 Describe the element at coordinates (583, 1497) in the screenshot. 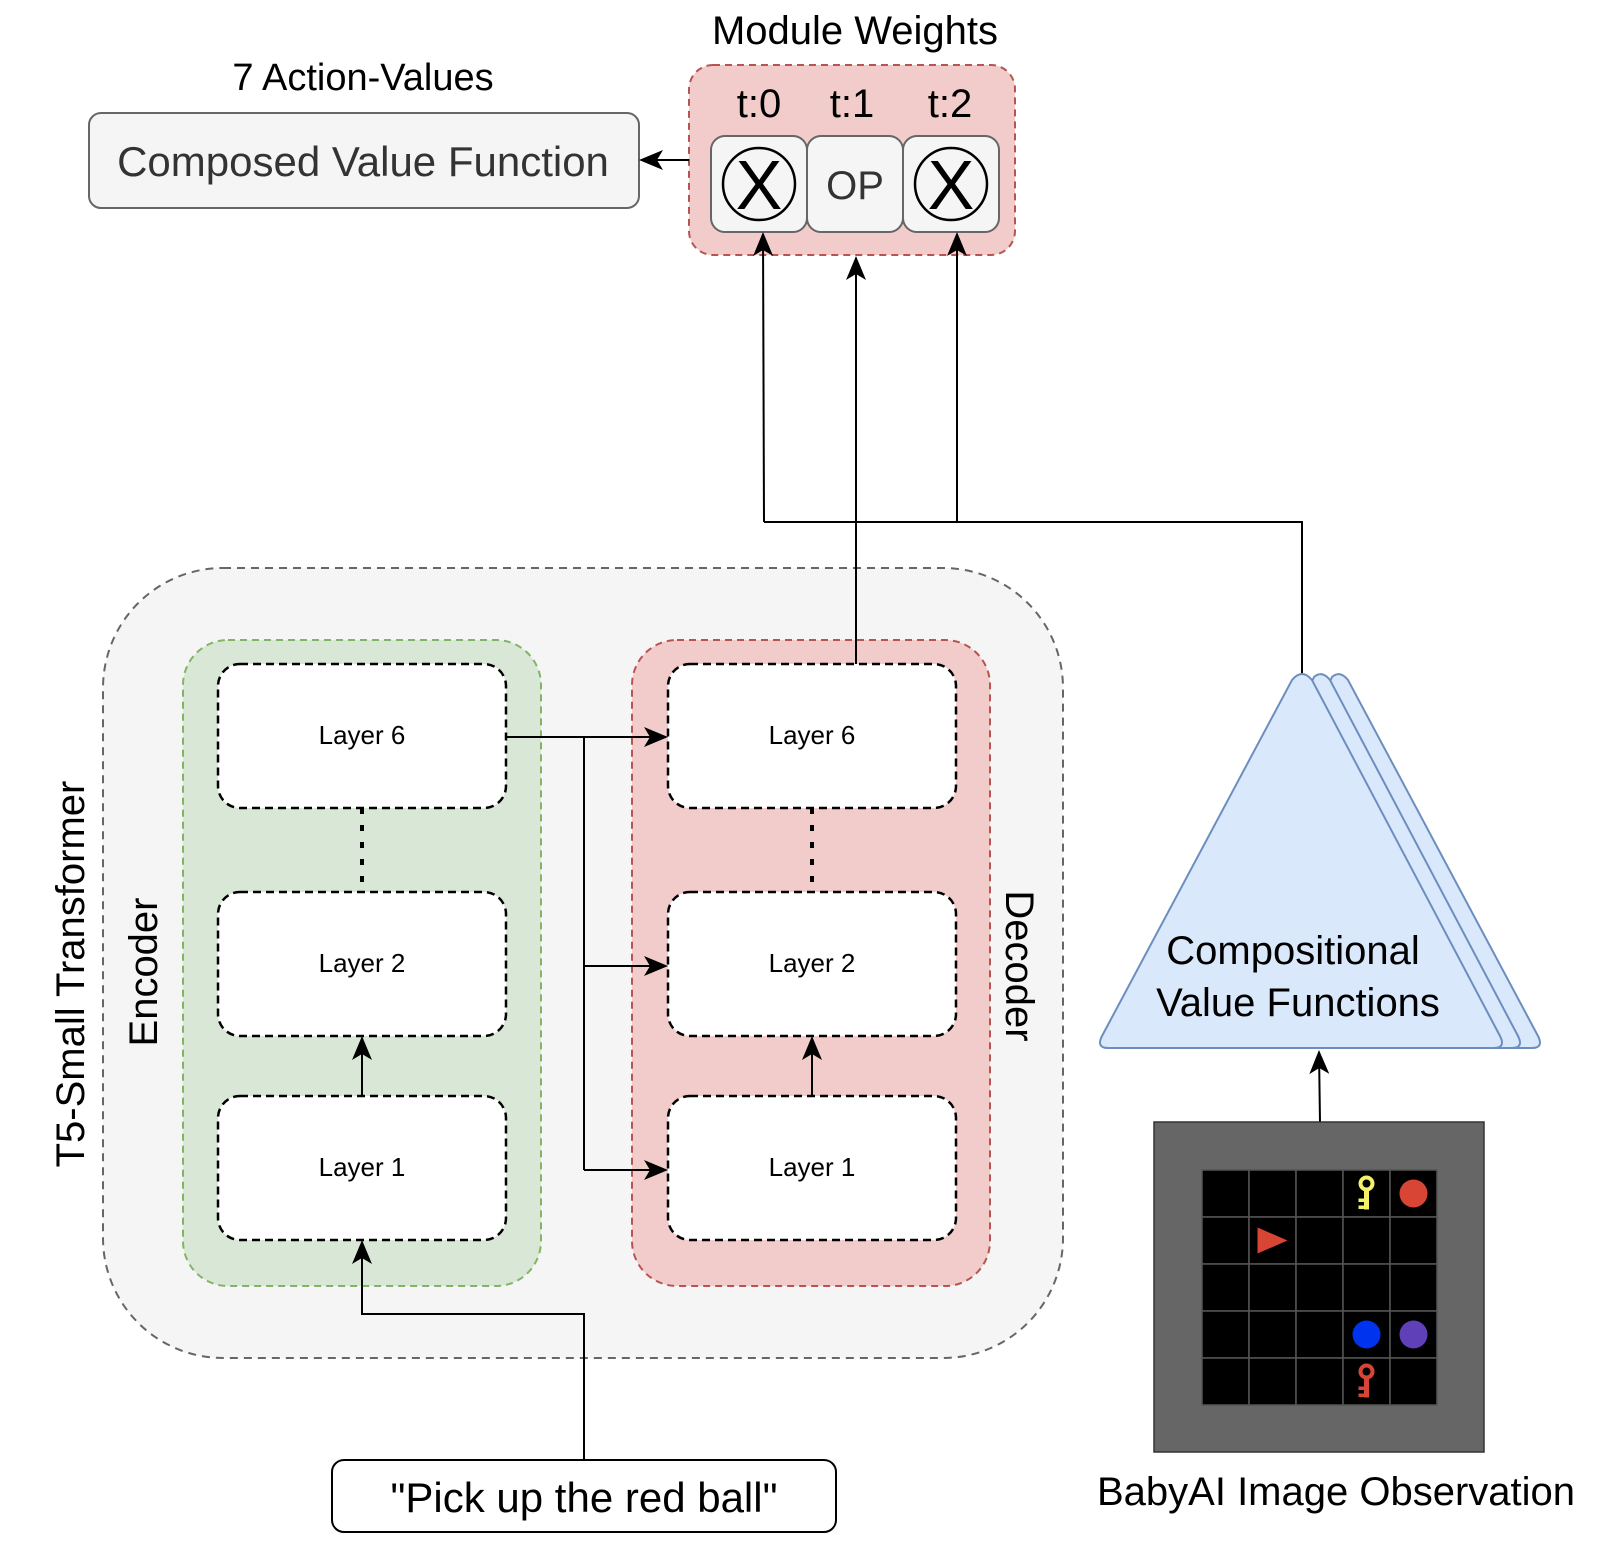

I see `instruction-text: "Pick up the red ball"` at that location.